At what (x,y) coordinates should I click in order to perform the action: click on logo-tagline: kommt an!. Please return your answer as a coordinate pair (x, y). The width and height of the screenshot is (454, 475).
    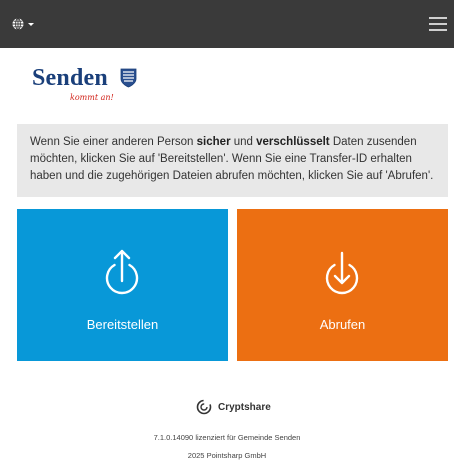
    Looking at the image, I should click on (92, 97).